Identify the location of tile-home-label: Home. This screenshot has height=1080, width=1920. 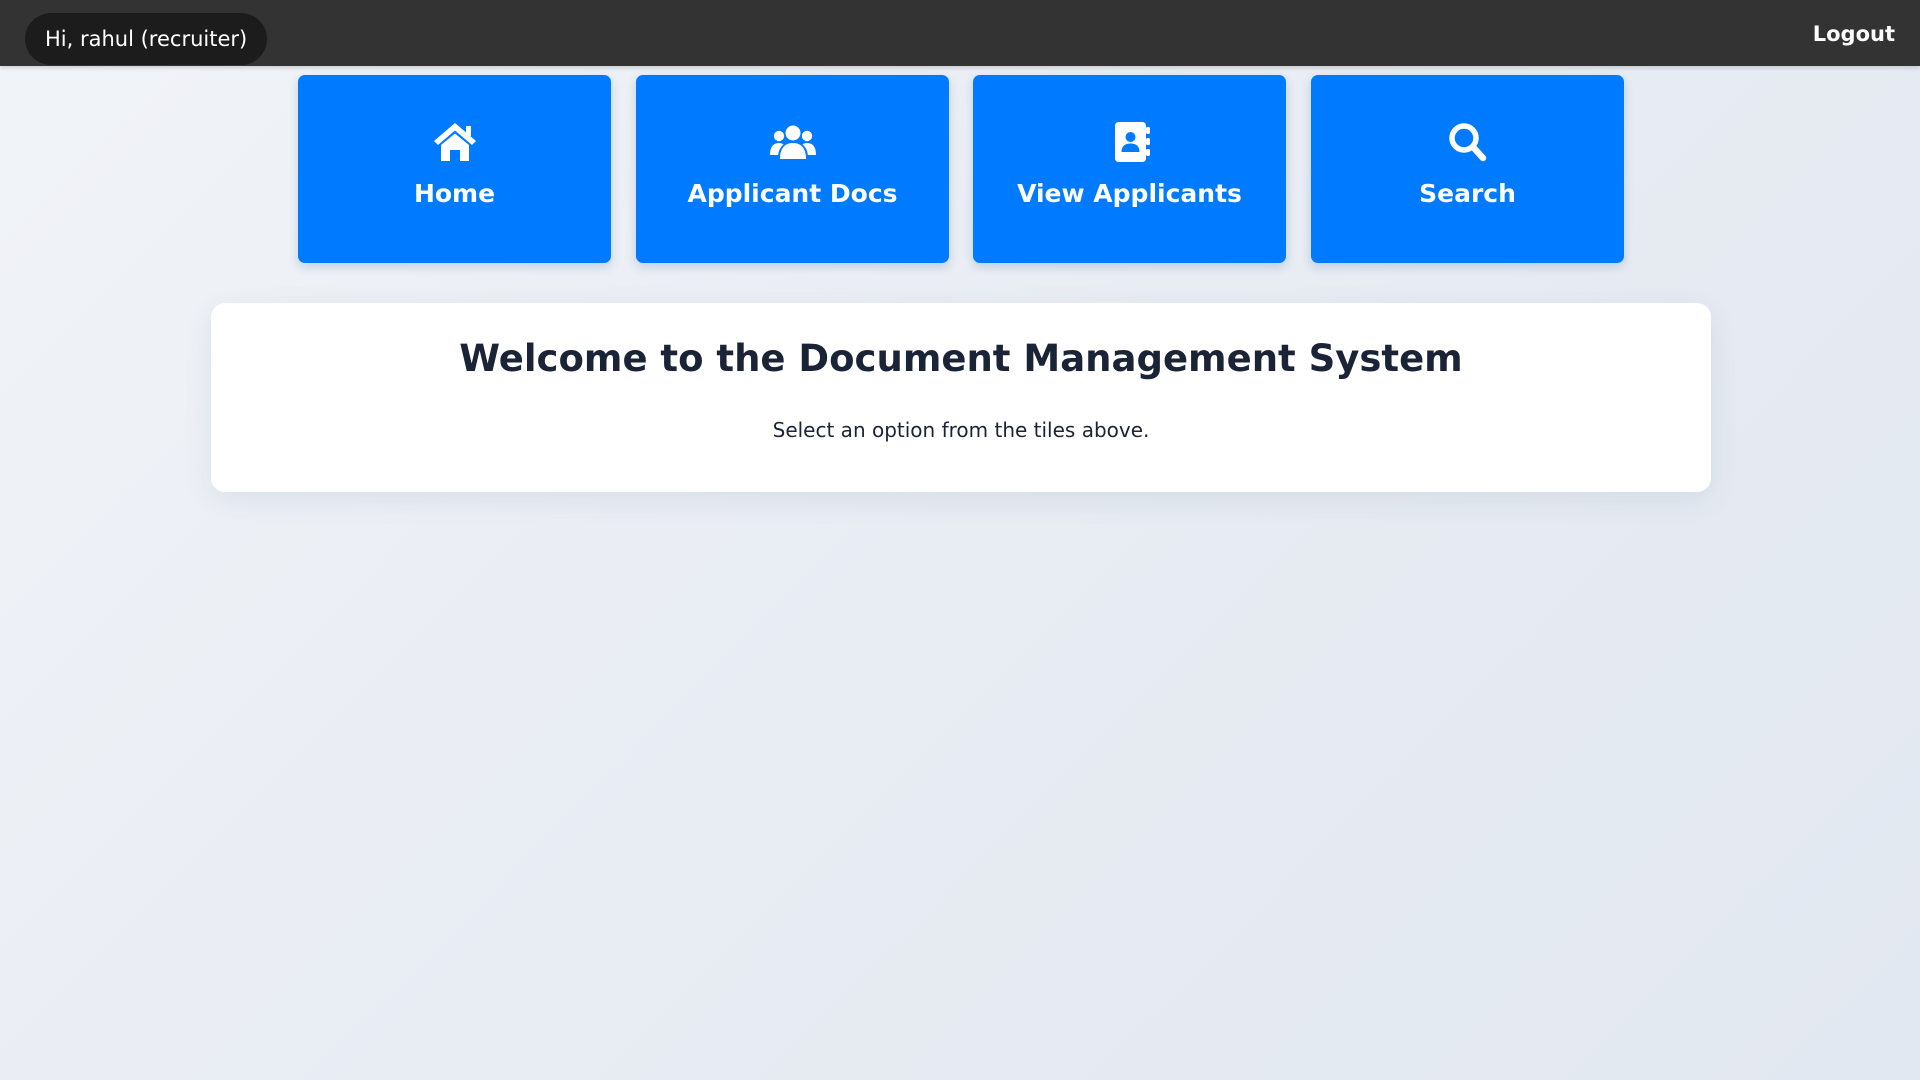
(454, 193).